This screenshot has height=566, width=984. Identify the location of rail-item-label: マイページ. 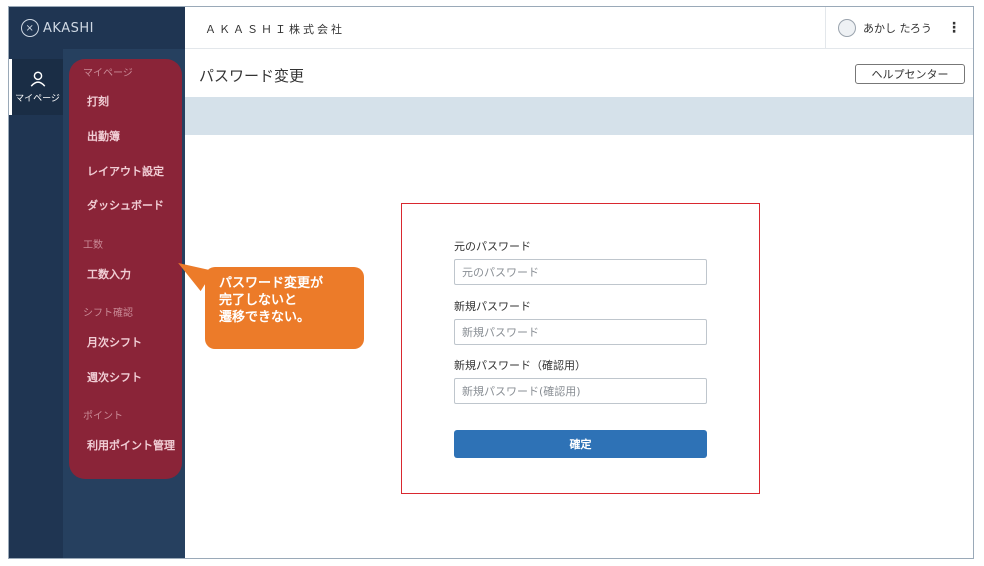
(37, 99).